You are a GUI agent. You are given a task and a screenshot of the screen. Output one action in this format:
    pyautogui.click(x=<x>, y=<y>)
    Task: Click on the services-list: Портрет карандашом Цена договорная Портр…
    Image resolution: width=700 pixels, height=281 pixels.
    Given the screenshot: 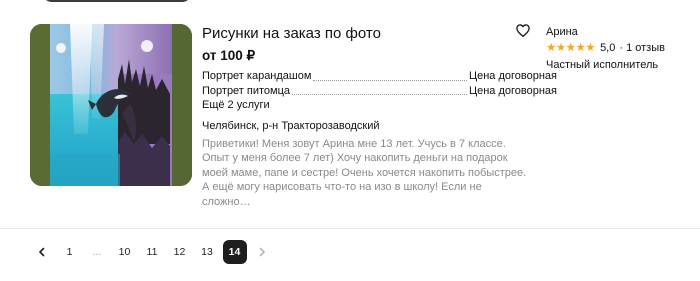 What is the action you would take?
    pyautogui.click(x=379, y=91)
    